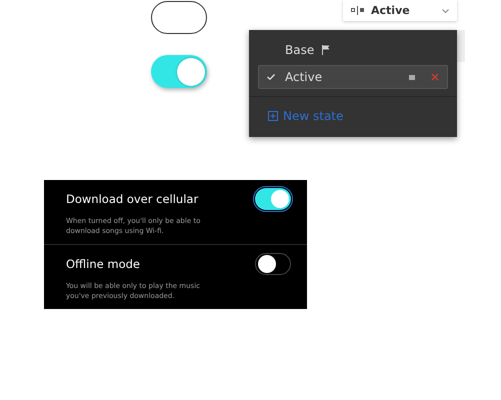  What do you see at coordinates (132, 199) in the screenshot?
I see `setting-title: Download over cellular` at bounding box center [132, 199].